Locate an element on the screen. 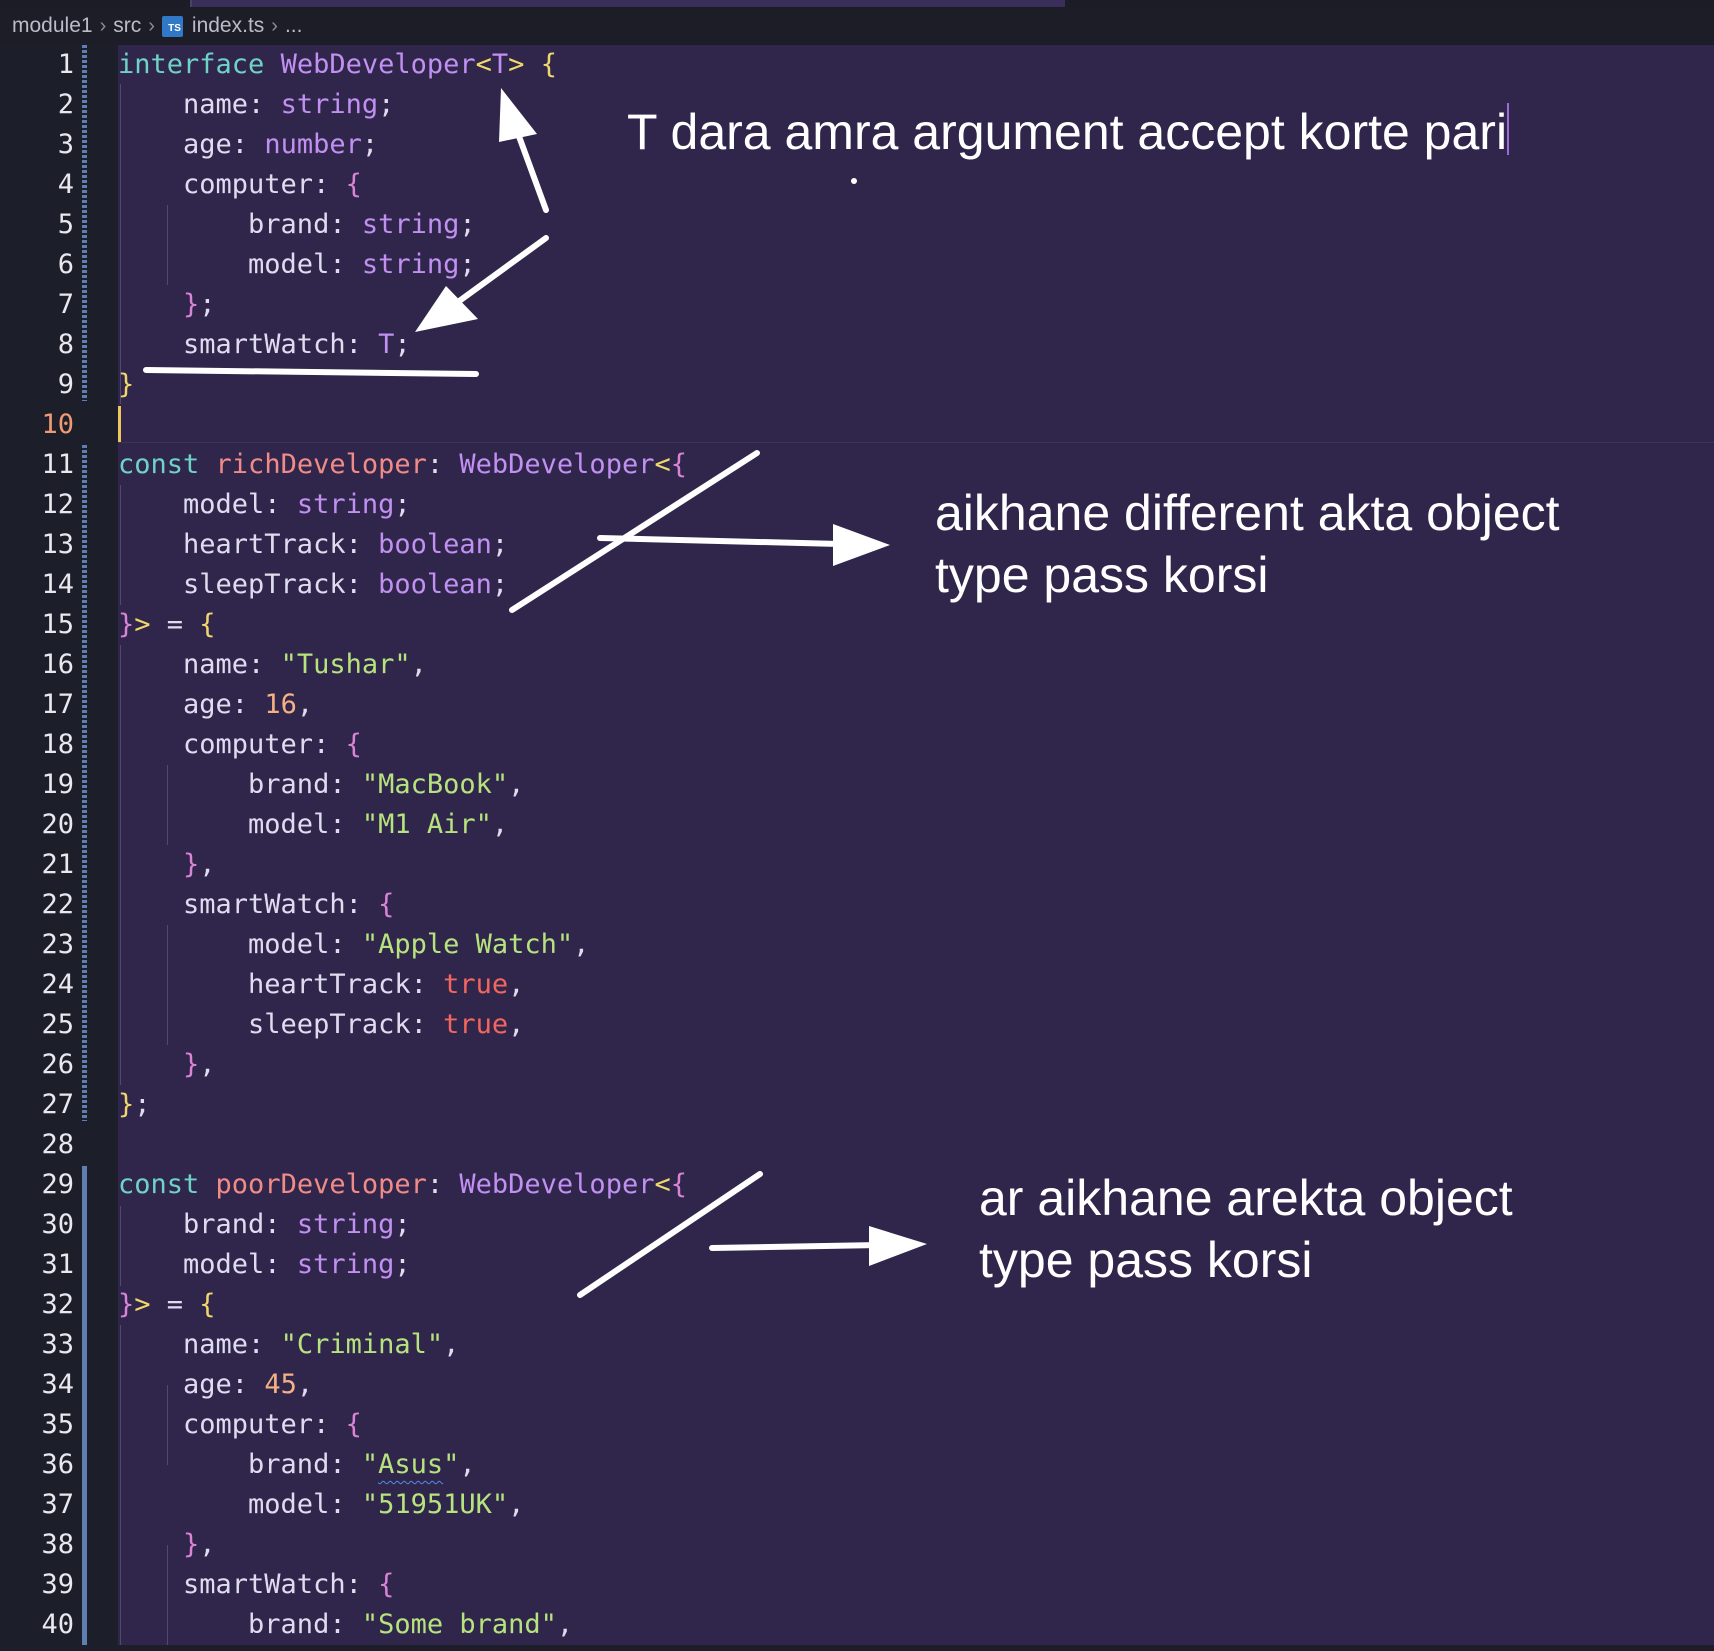 Image resolution: width=1714 pixels, height=1651 pixels. annotation-note-text: T dara amra argument accept korte pari is located at coordinates (1067, 132).